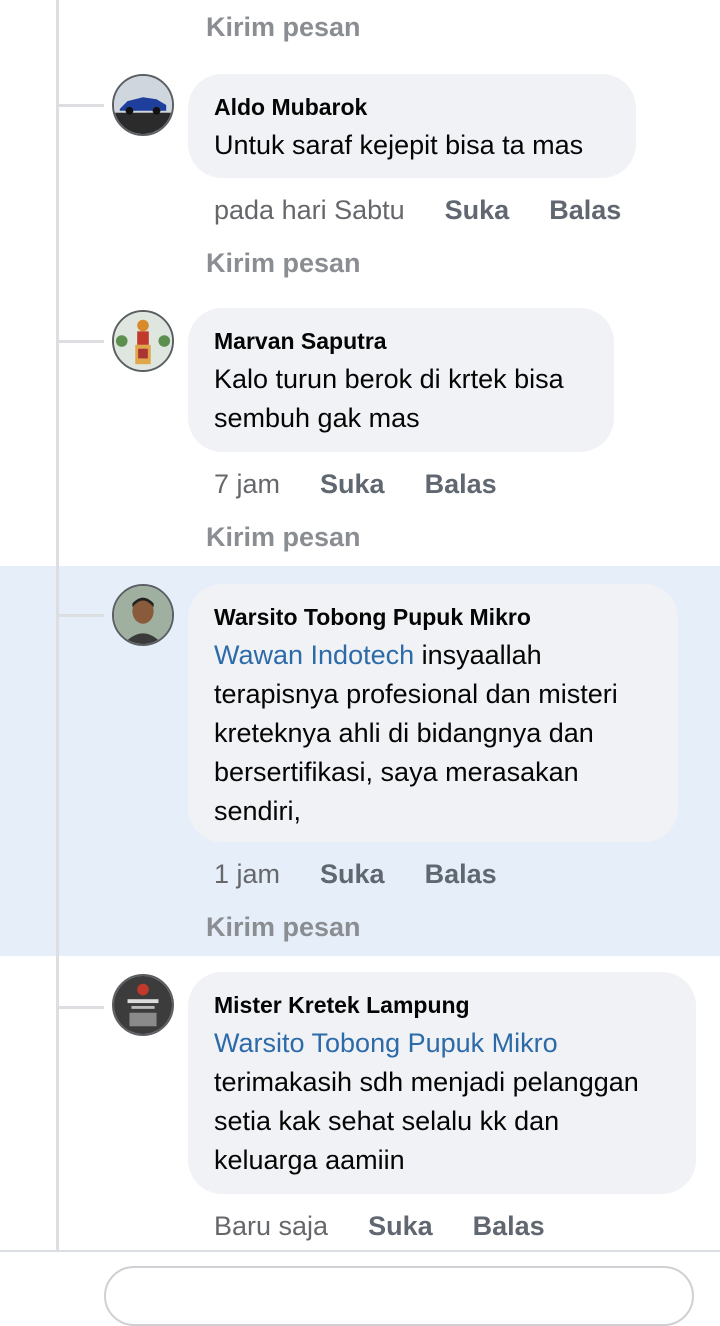 This screenshot has width=720, height=1326. I want to click on thread-line, so click(57, 625).